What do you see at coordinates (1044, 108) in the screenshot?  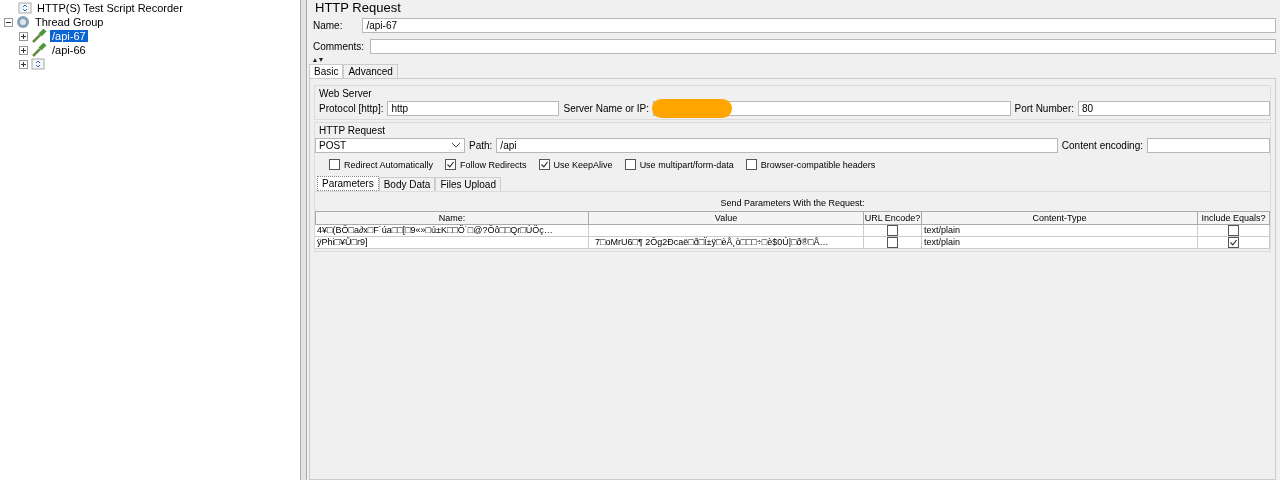 I see `port-label: Port Number:` at bounding box center [1044, 108].